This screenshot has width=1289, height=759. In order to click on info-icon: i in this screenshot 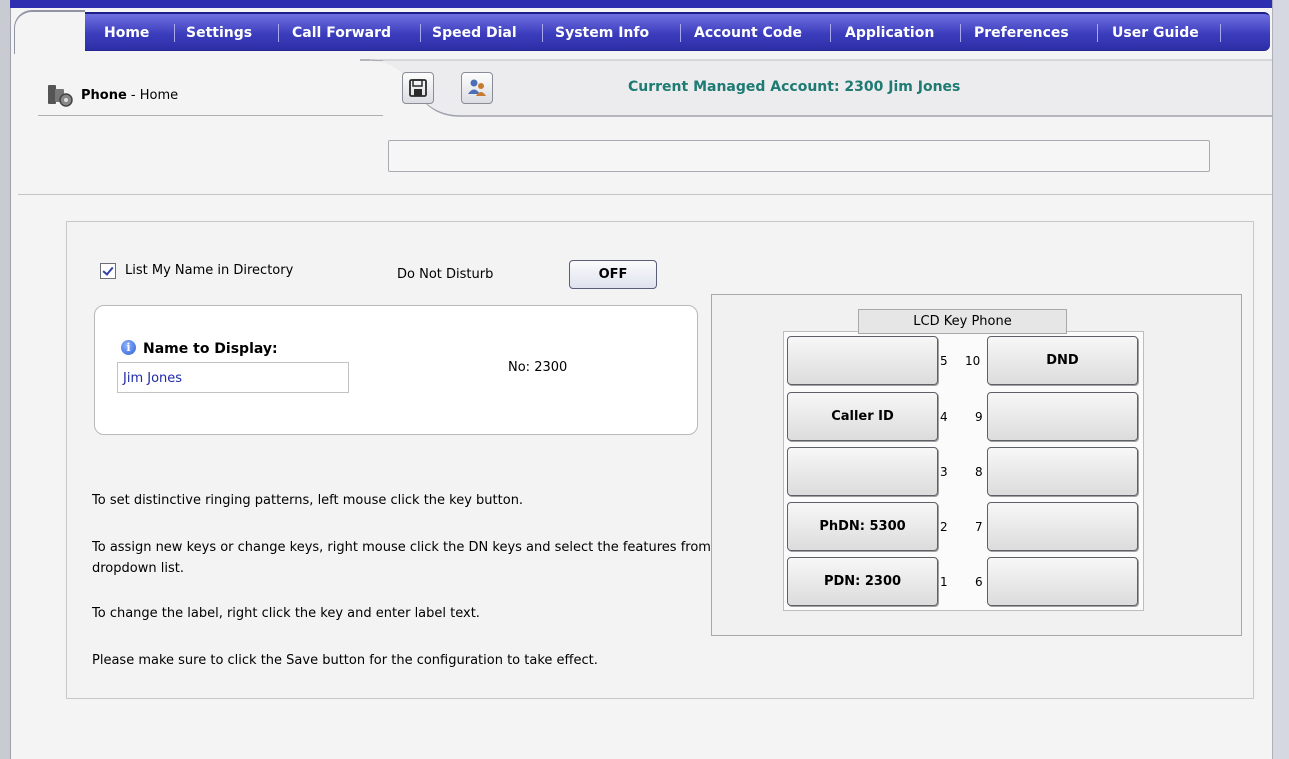, I will do `click(128, 347)`.